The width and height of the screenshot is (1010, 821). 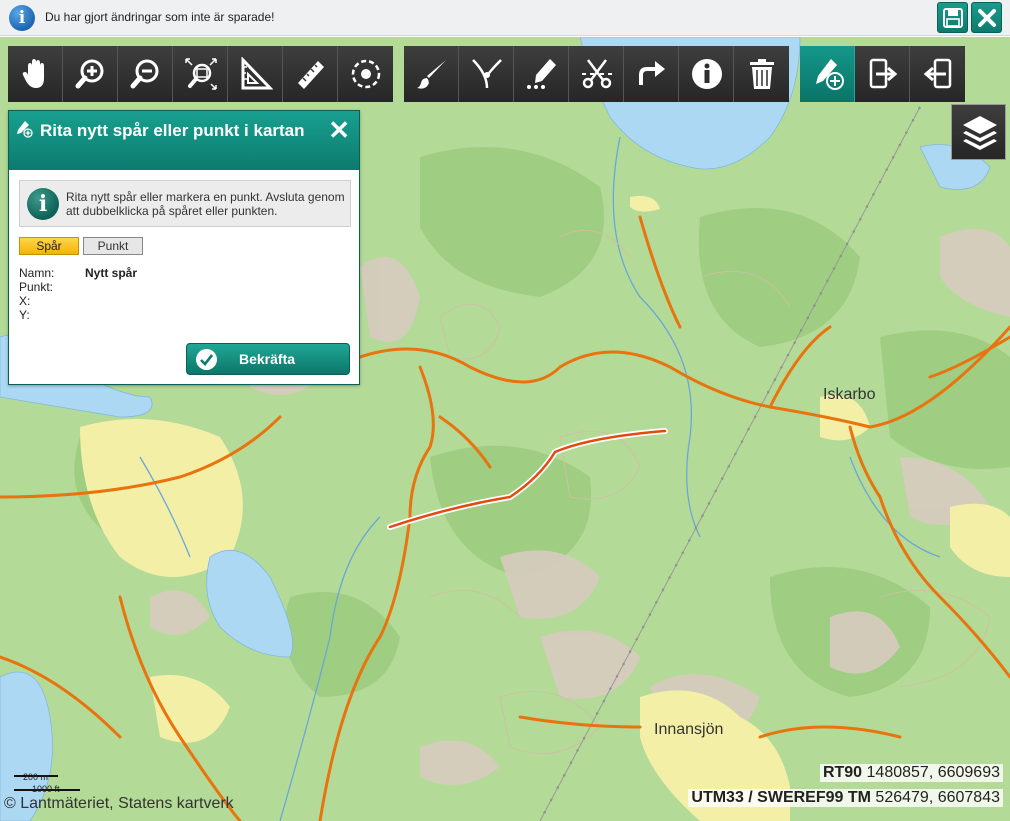 I want to click on locate-tool, so click(x=365, y=74).